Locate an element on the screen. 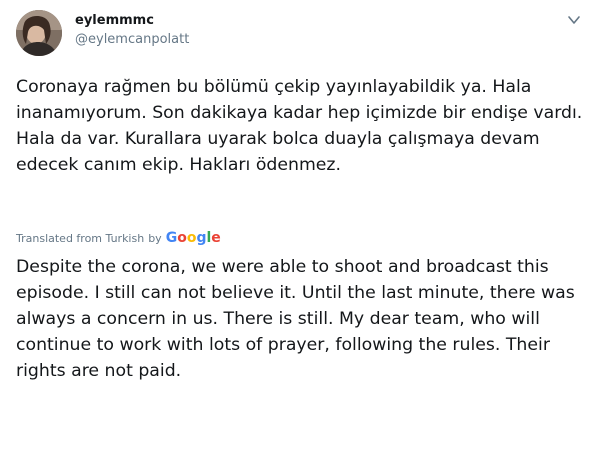 Image resolution: width=593 pixels, height=450 pixels. translation-attribution: Translated from Turkish by Google is located at coordinates (118, 238).